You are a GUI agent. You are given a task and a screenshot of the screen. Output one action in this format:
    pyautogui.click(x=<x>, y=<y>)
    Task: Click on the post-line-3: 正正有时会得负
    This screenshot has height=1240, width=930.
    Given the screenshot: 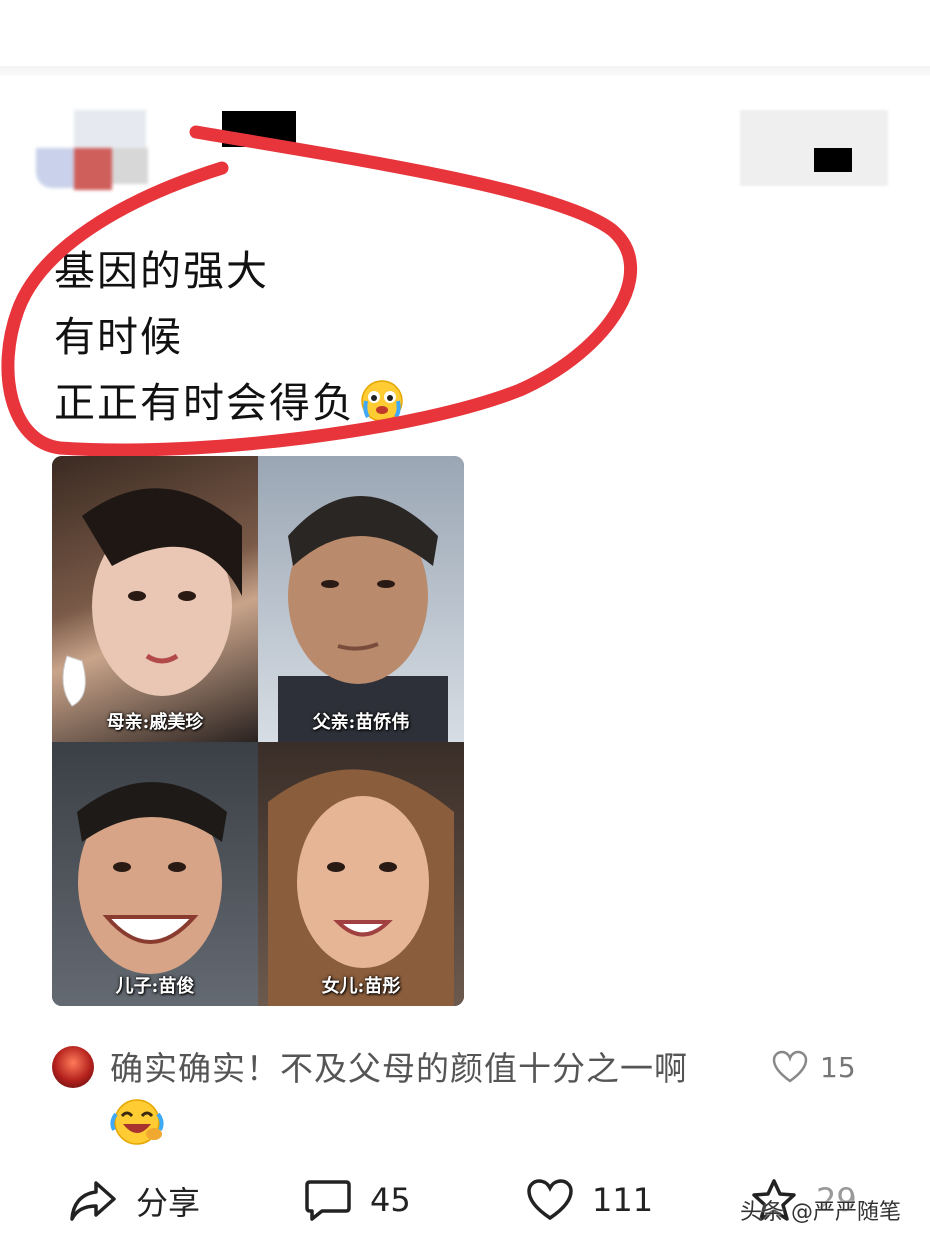 What is the action you would take?
    pyautogui.click(x=229, y=403)
    